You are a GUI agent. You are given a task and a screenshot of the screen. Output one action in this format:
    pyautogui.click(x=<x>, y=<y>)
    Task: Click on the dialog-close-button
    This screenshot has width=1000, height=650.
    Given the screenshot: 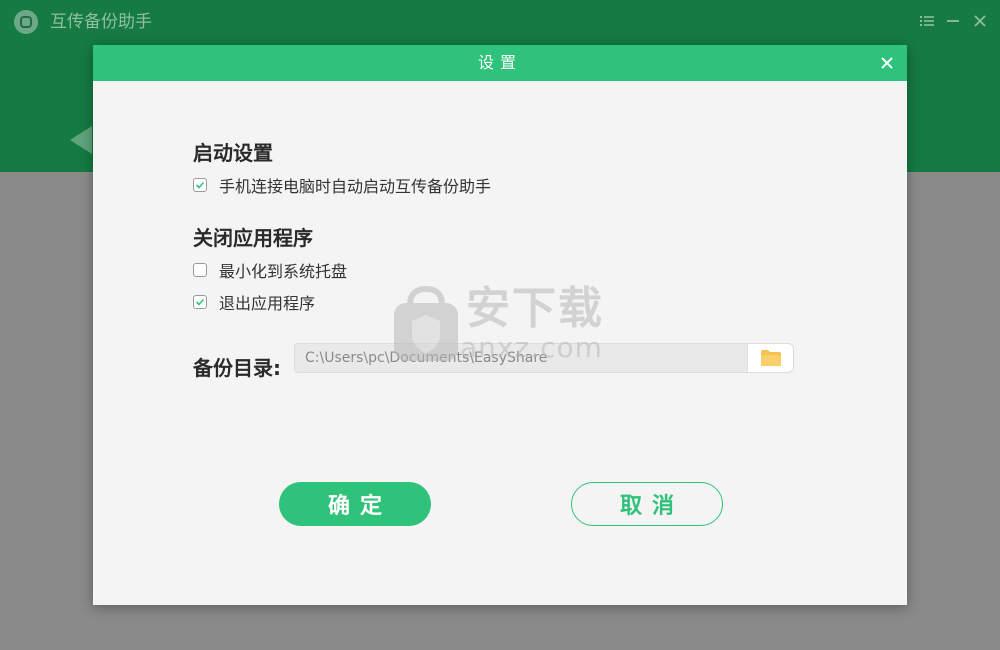 What is the action you would take?
    pyautogui.click(x=887, y=63)
    